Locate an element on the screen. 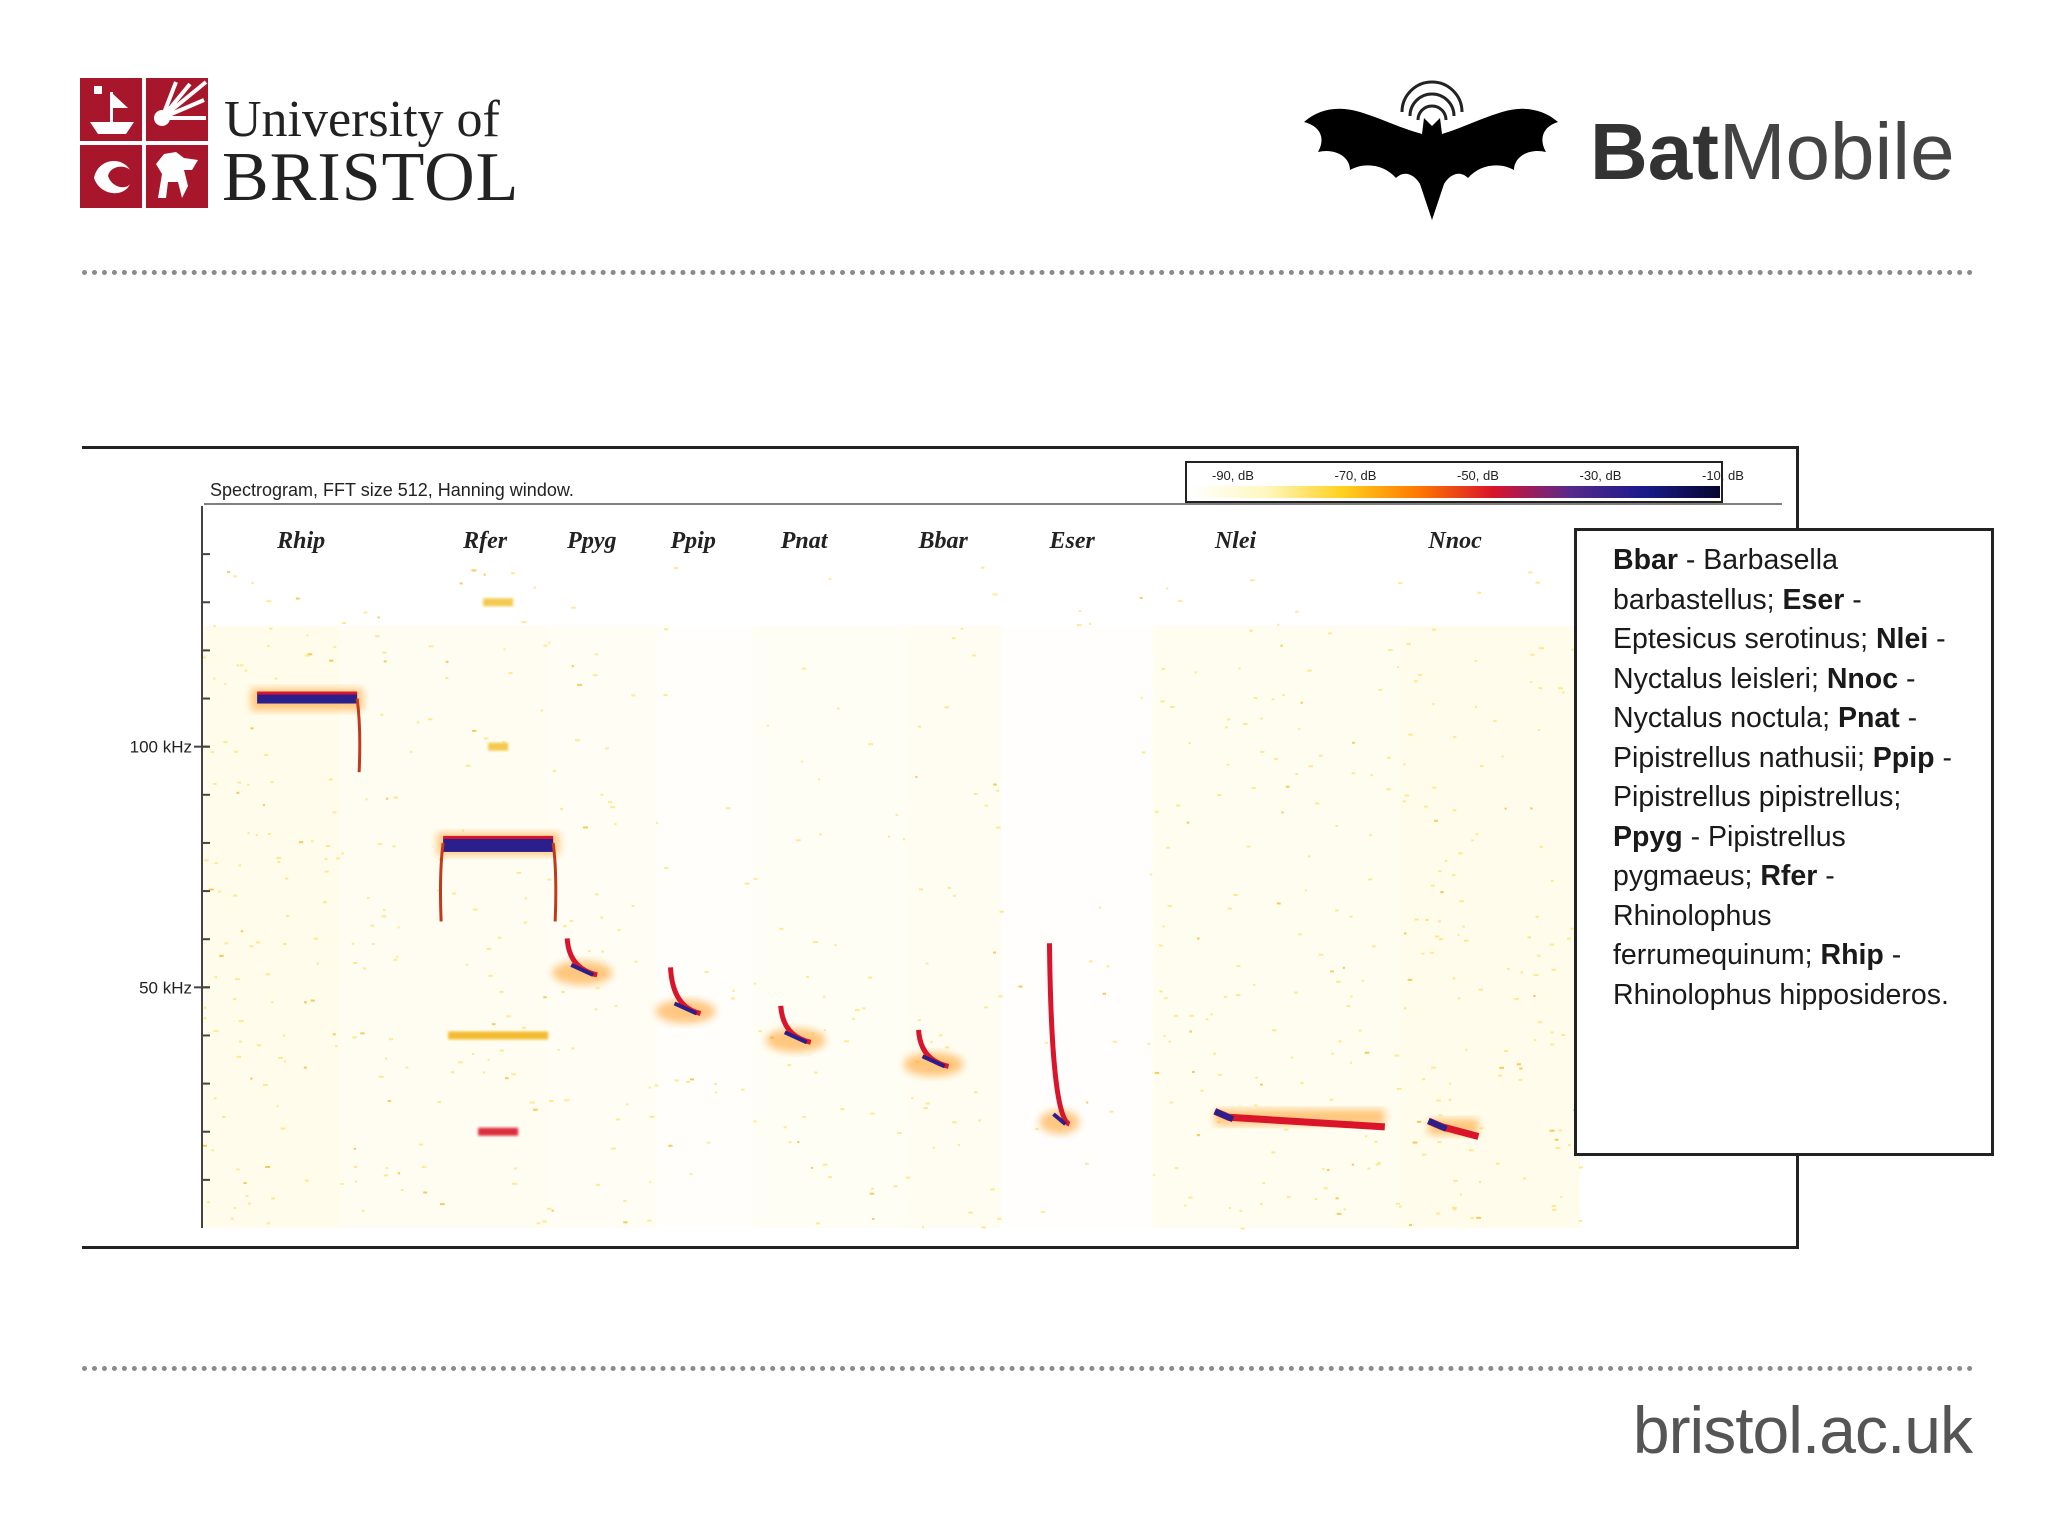  call-cf-edge is located at coordinates (307, 693).